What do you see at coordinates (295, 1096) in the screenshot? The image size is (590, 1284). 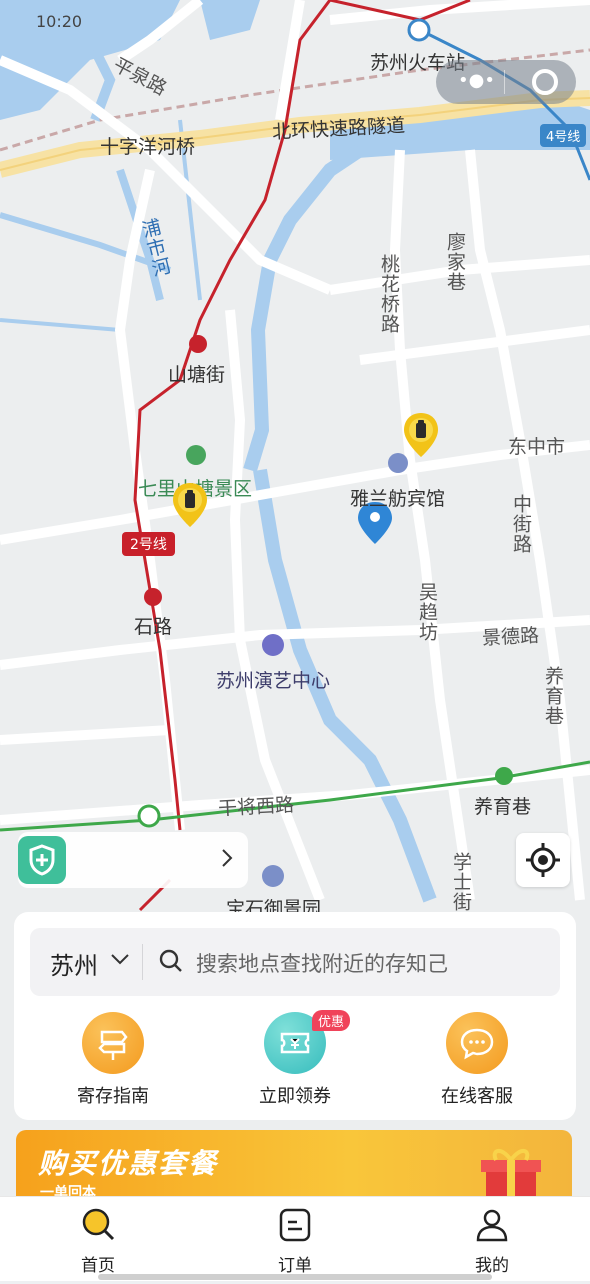 I see `get-coupon-label: 立即领券` at bounding box center [295, 1096].